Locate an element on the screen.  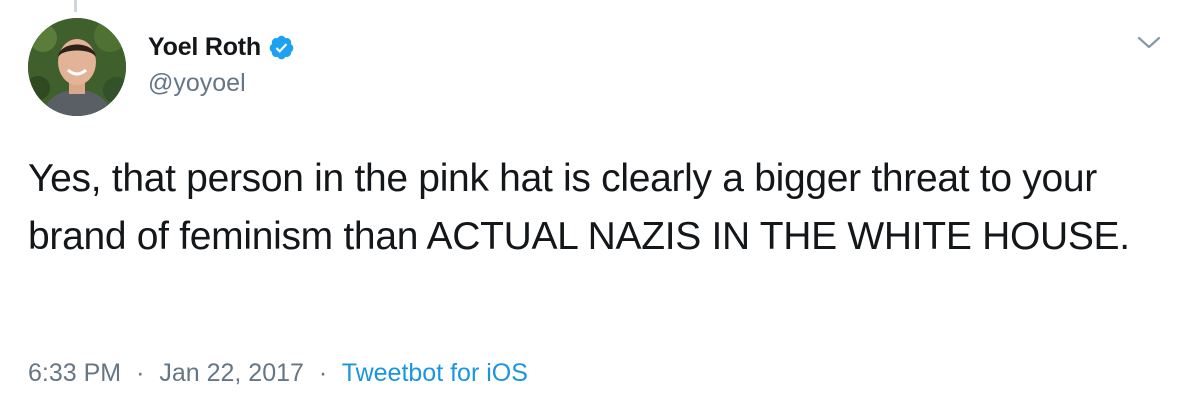
author-display-name: Yoel Roth is located at coordinates (204, 47).